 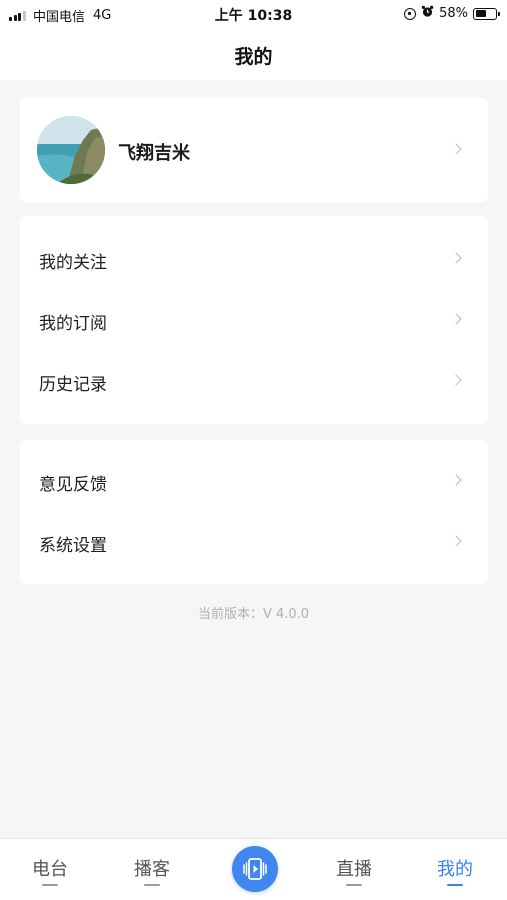 I want to click on tab-label: 电台, so click(x=50, y=869).